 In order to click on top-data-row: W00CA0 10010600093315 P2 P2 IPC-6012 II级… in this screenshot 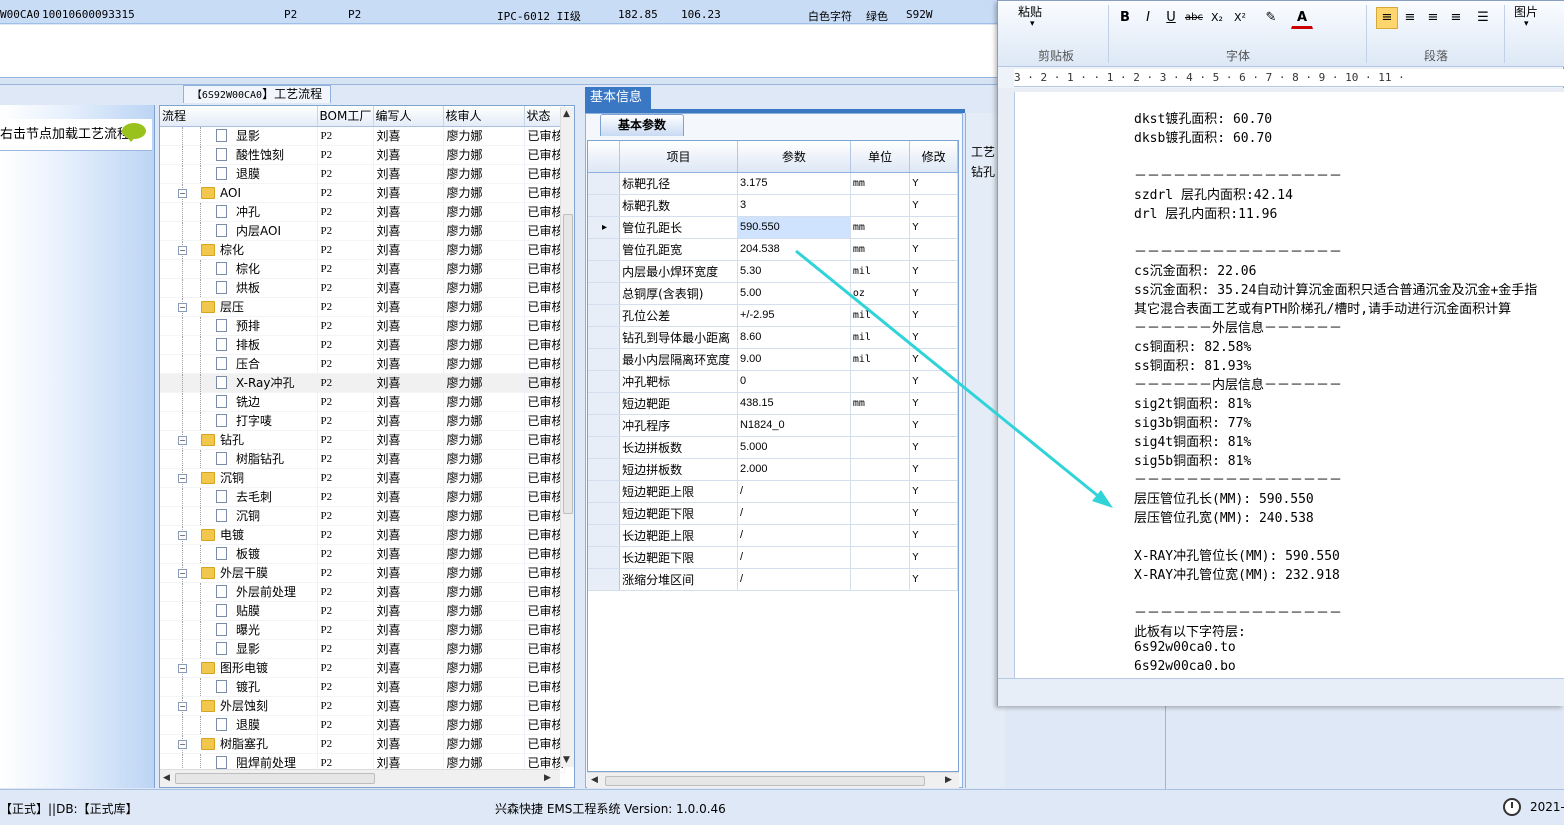, I will do `click(500, 12)`.